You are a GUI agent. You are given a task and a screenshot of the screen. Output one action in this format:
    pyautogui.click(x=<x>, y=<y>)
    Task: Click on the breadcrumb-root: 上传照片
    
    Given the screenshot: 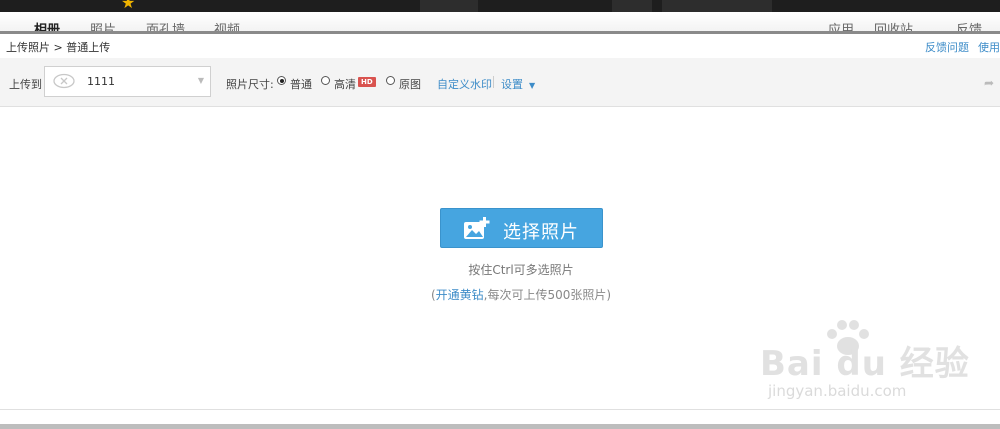 What is the action you would take?
    pyautogui.click(x=28, y=47)
    